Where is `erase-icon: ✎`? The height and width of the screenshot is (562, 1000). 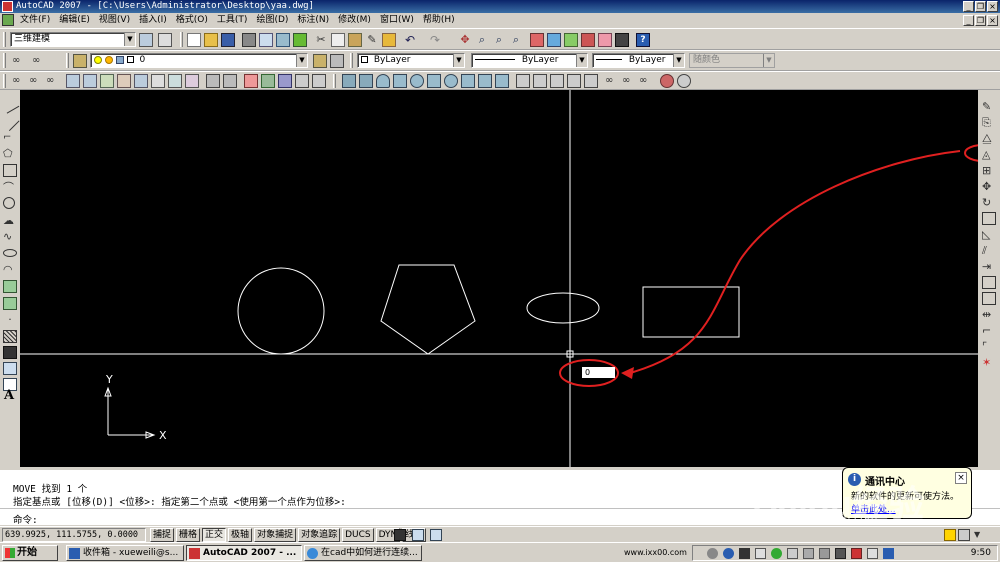 erase-icon: ✎ is located at coordinates (989, 106).